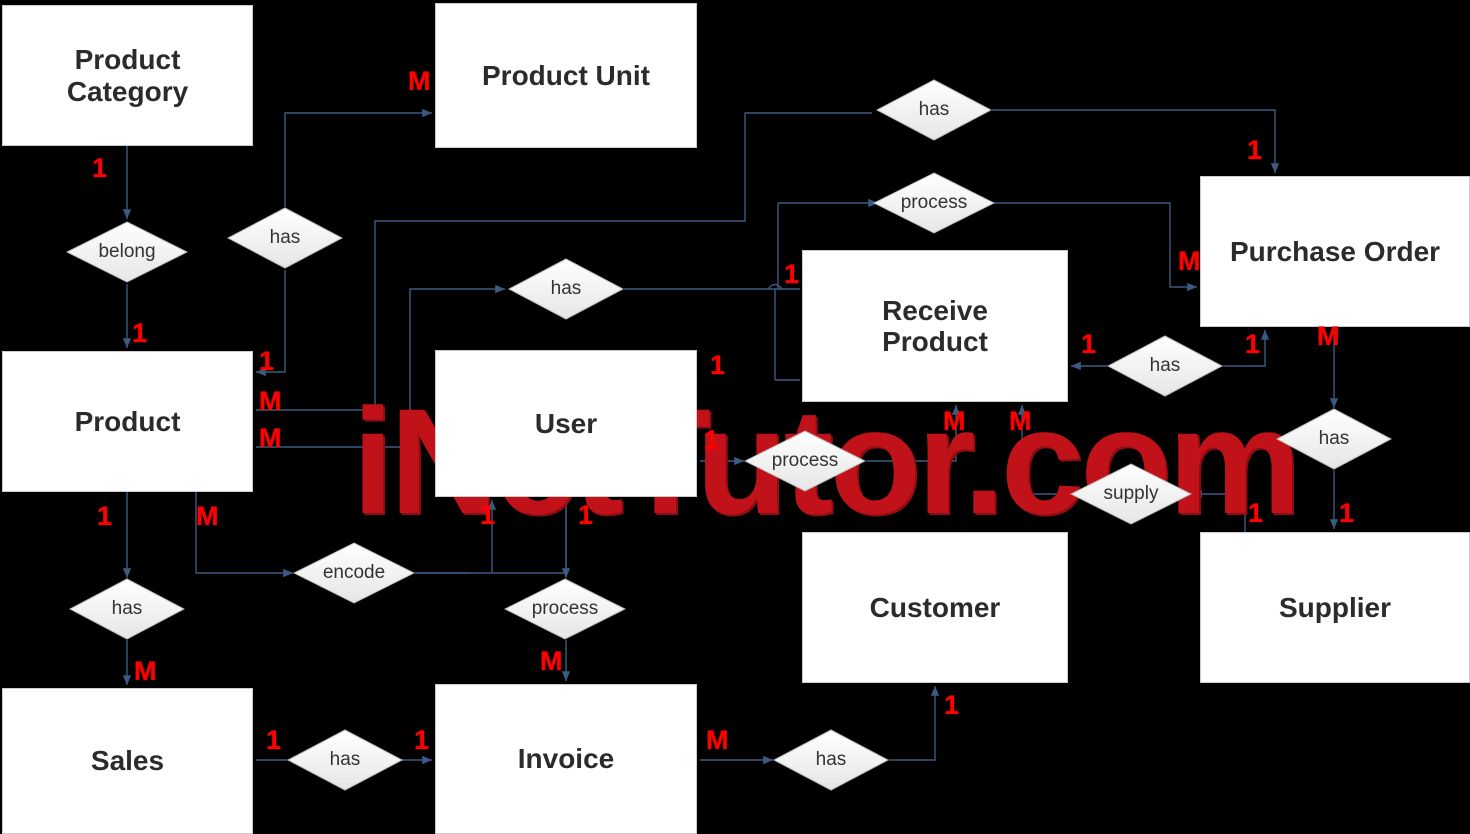 Image resolution: width=1470 pixels, height=834 pixels. What do you see at coordinates (935, 310) in the screenshot?
I see `entity-label-line1: Receive` at bounding box center [935, 310].